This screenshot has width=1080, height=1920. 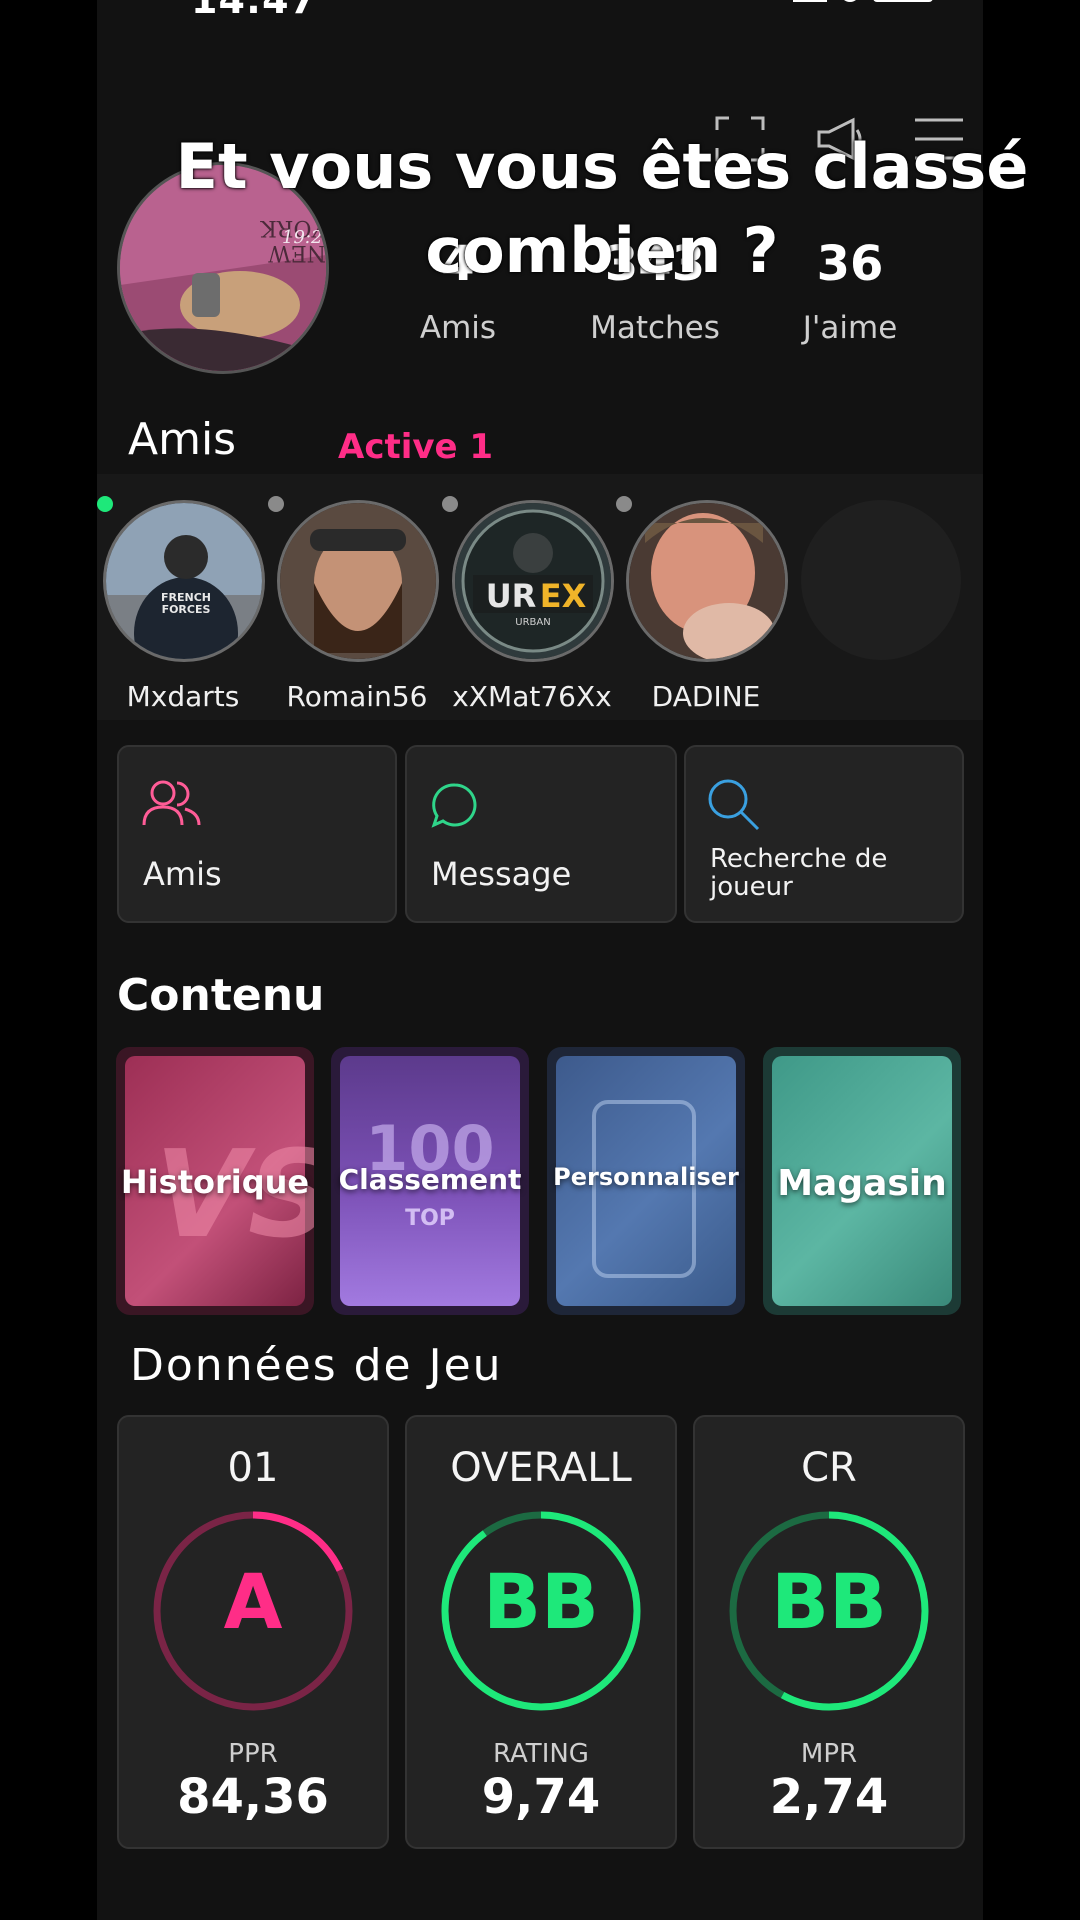 I want to click on player-search-button: Recherche de joueur, so click(x=824, y=834).